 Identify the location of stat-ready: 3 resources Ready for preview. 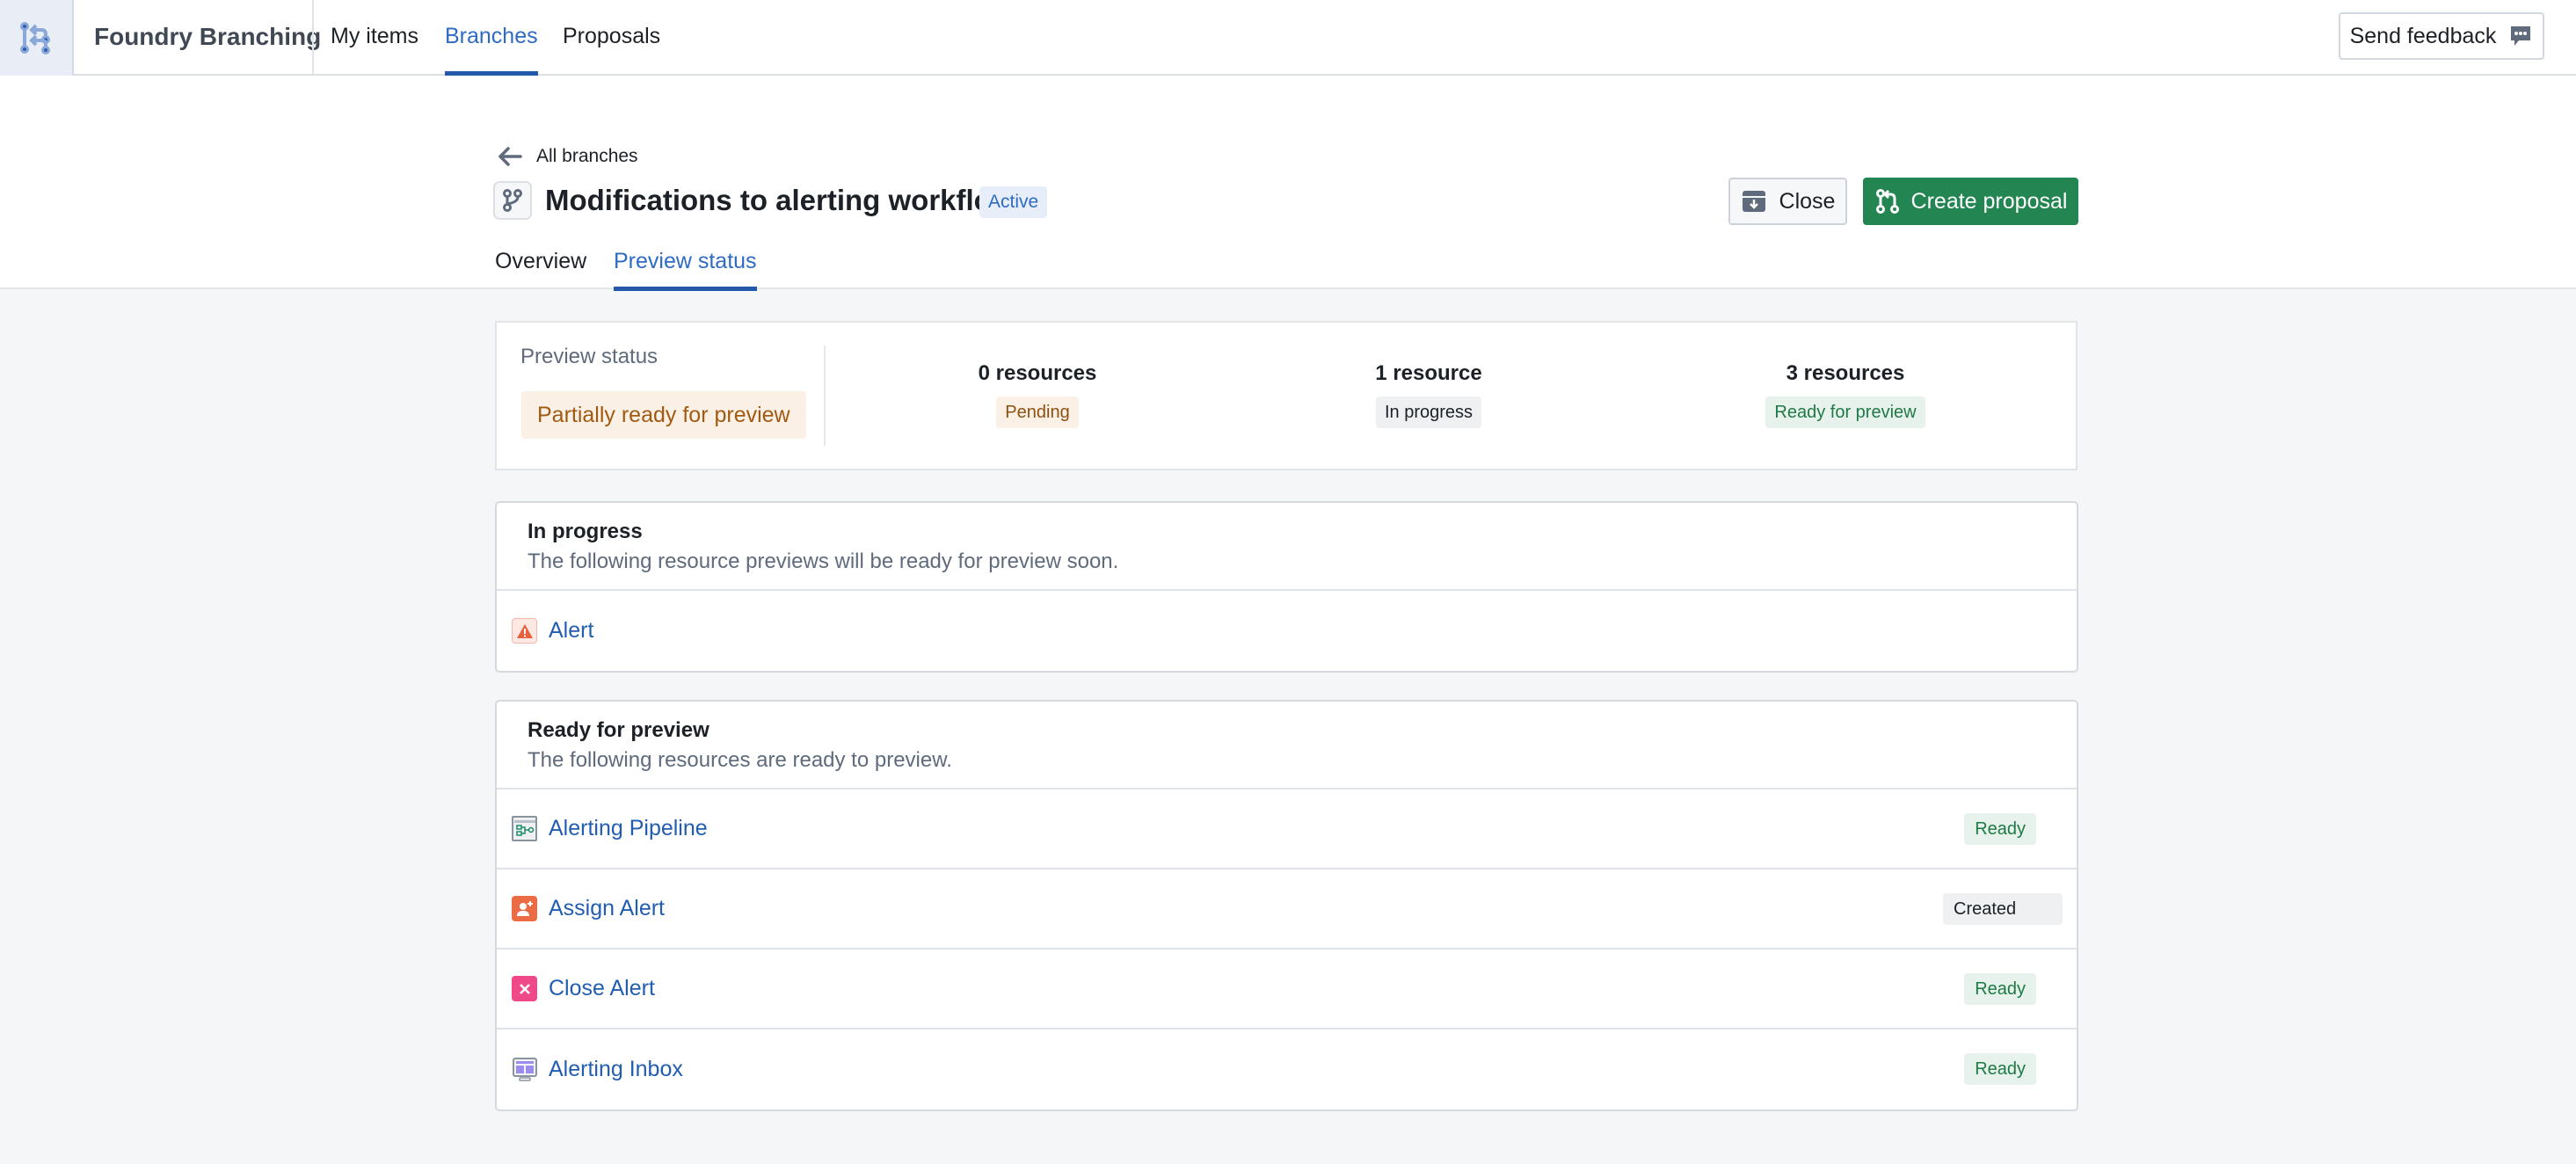
(1845, 394).